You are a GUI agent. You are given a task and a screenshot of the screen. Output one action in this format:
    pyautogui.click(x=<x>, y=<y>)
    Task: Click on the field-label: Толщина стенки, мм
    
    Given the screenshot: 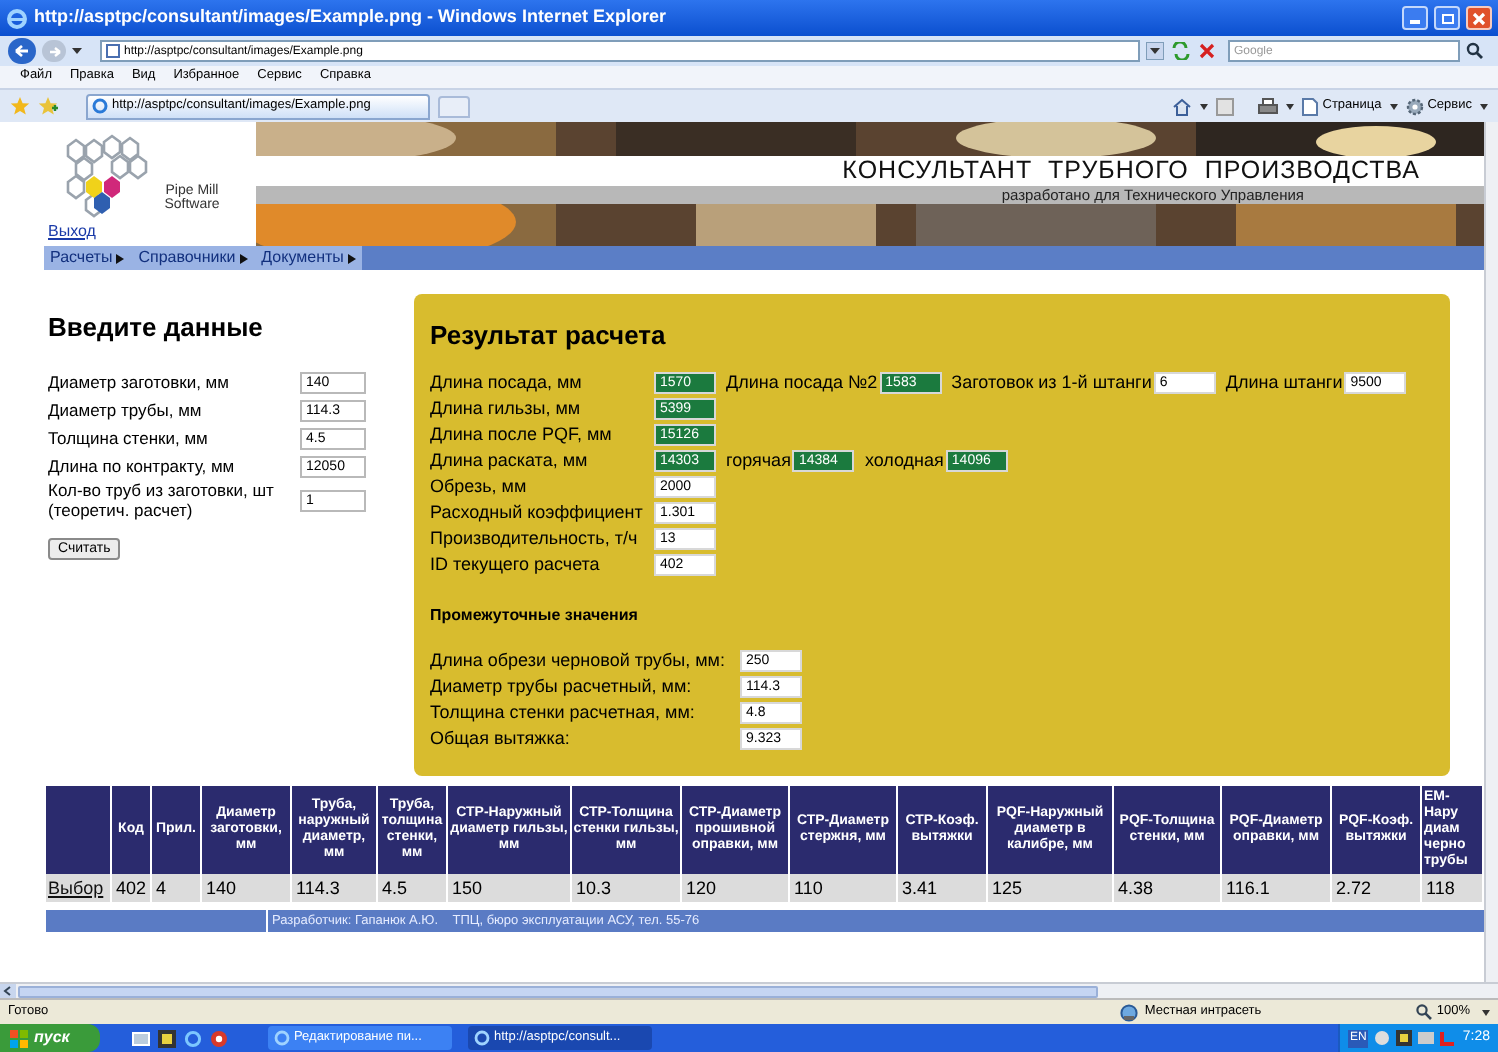 What is the action you would take?
    pyautogui.click(x=129, y=438)
    